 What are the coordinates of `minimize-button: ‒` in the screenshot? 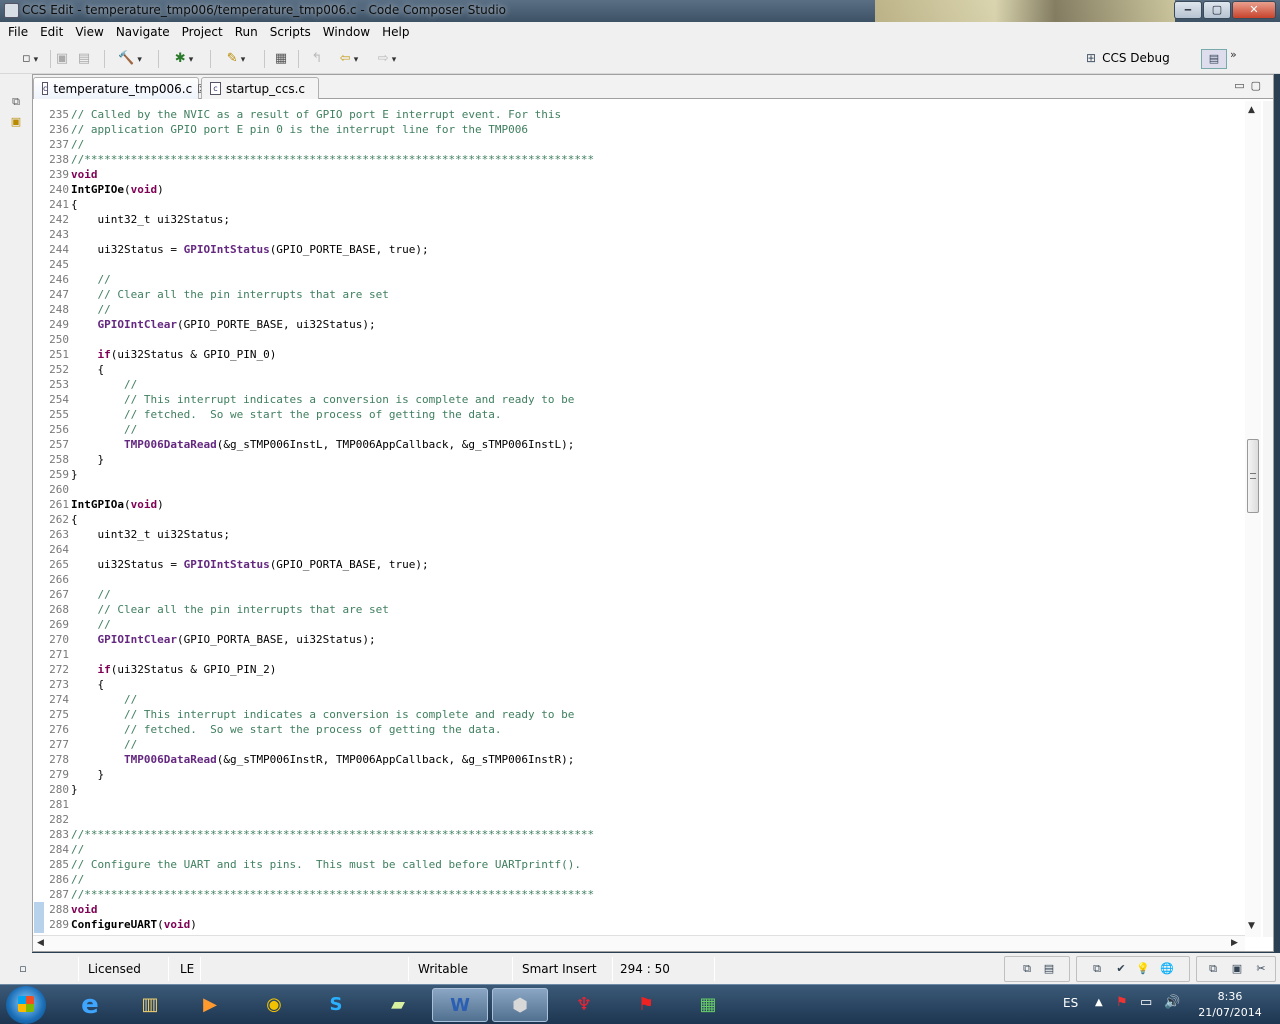 It's located at (1188, 10).